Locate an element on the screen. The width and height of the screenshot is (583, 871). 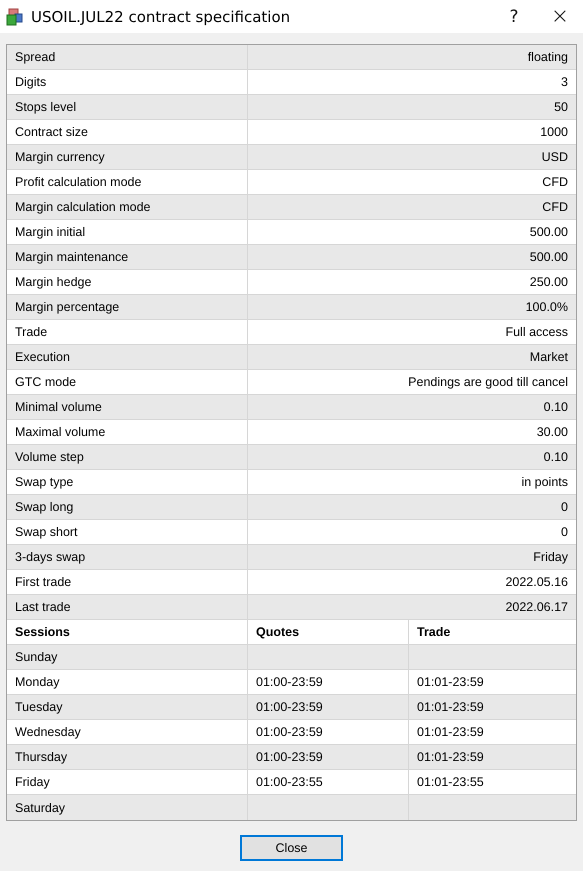
spec-label: Margin currency is located at coordinates (60, 157).